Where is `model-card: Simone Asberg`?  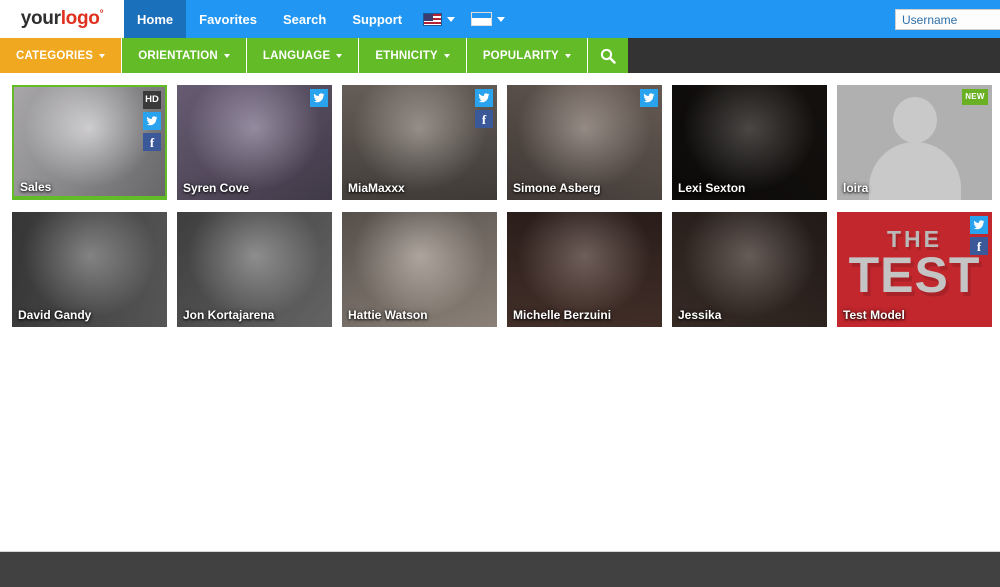 model-card: Simone Asberg is located at coordinates (584, 142).